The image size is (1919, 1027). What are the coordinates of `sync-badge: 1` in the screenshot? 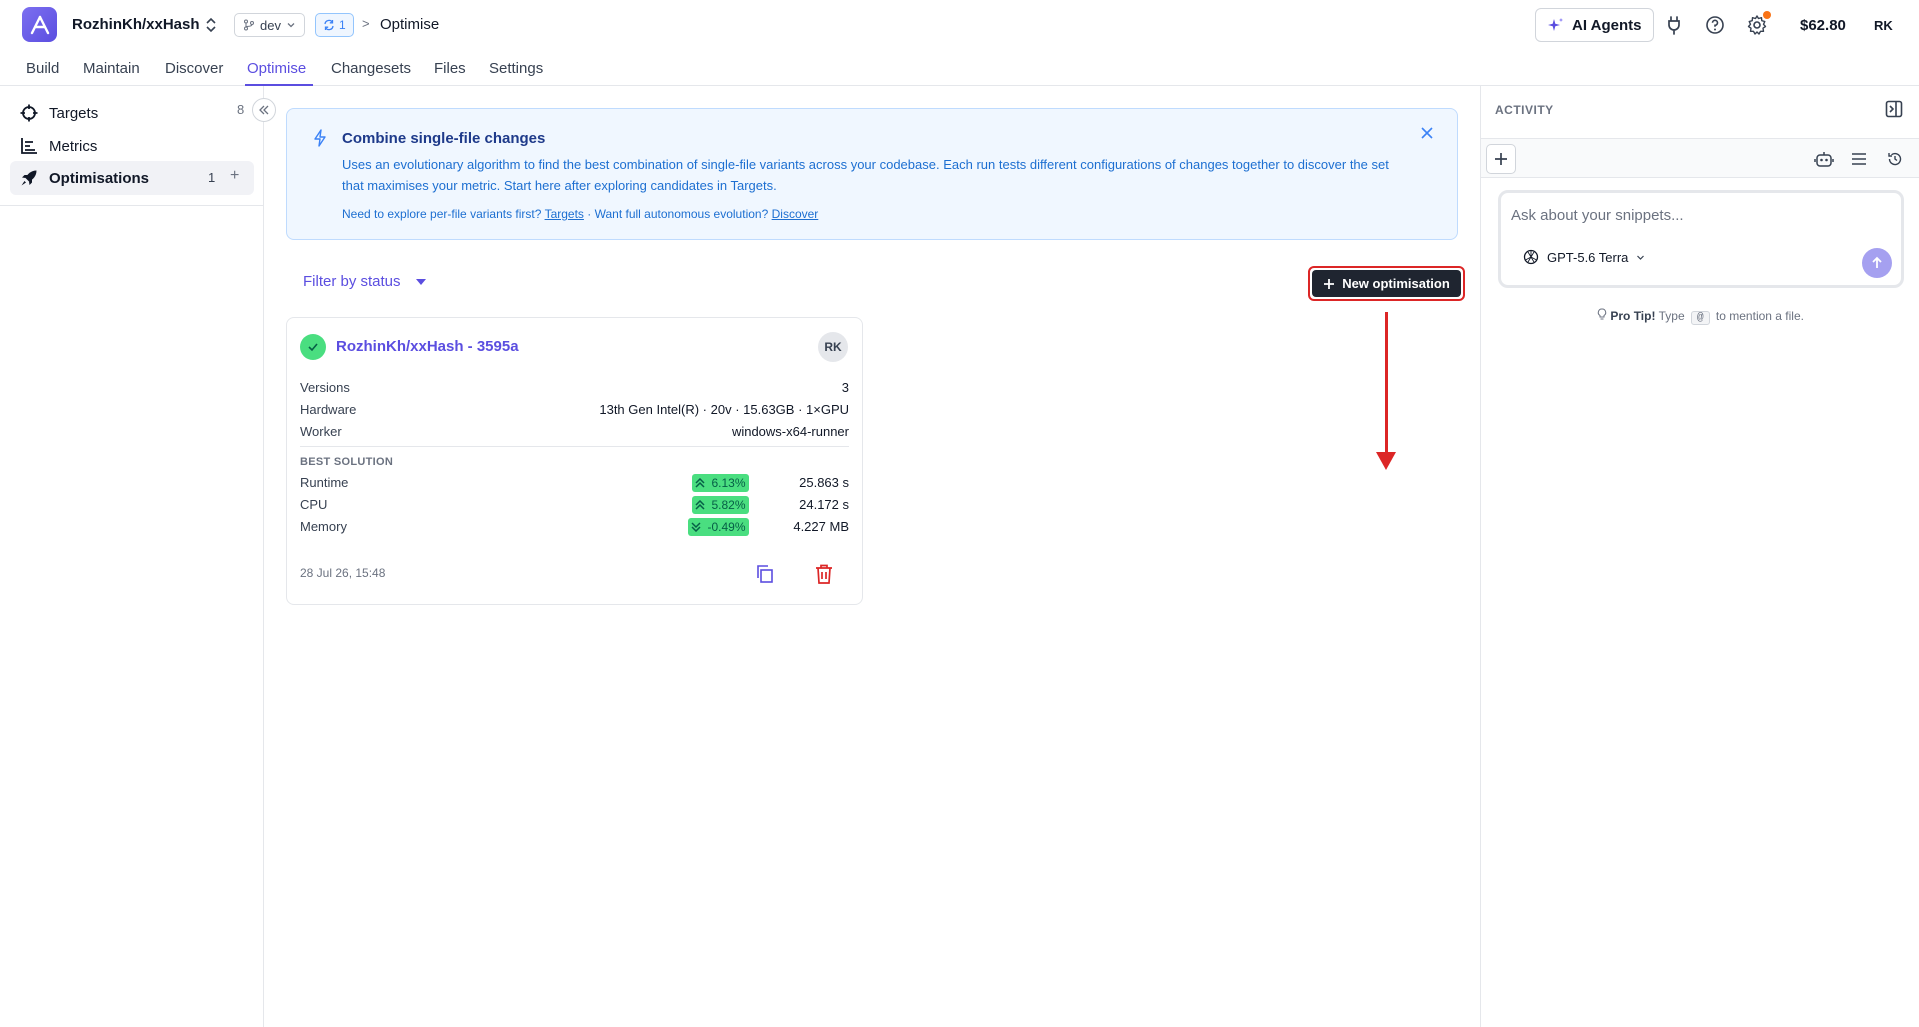 It's located at (334, 25).